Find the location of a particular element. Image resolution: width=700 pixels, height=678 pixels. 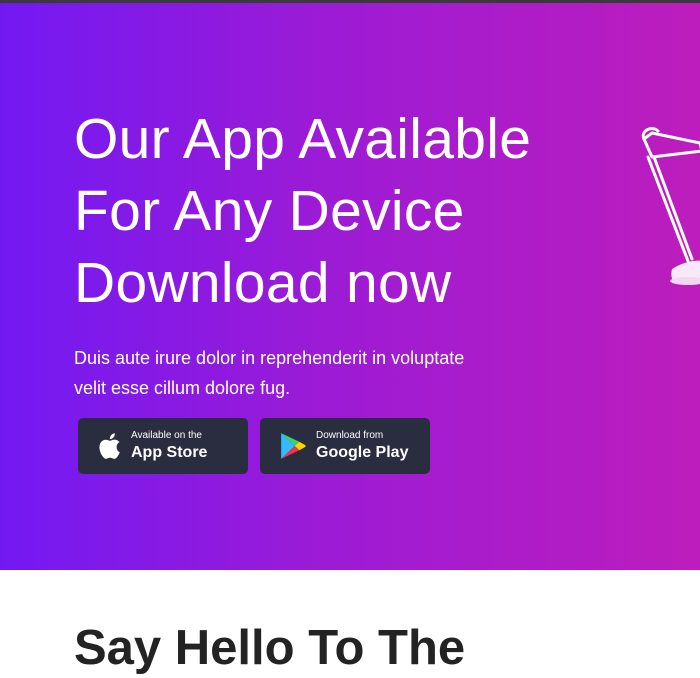

google-play-icon is located at coordinates (293, 446).